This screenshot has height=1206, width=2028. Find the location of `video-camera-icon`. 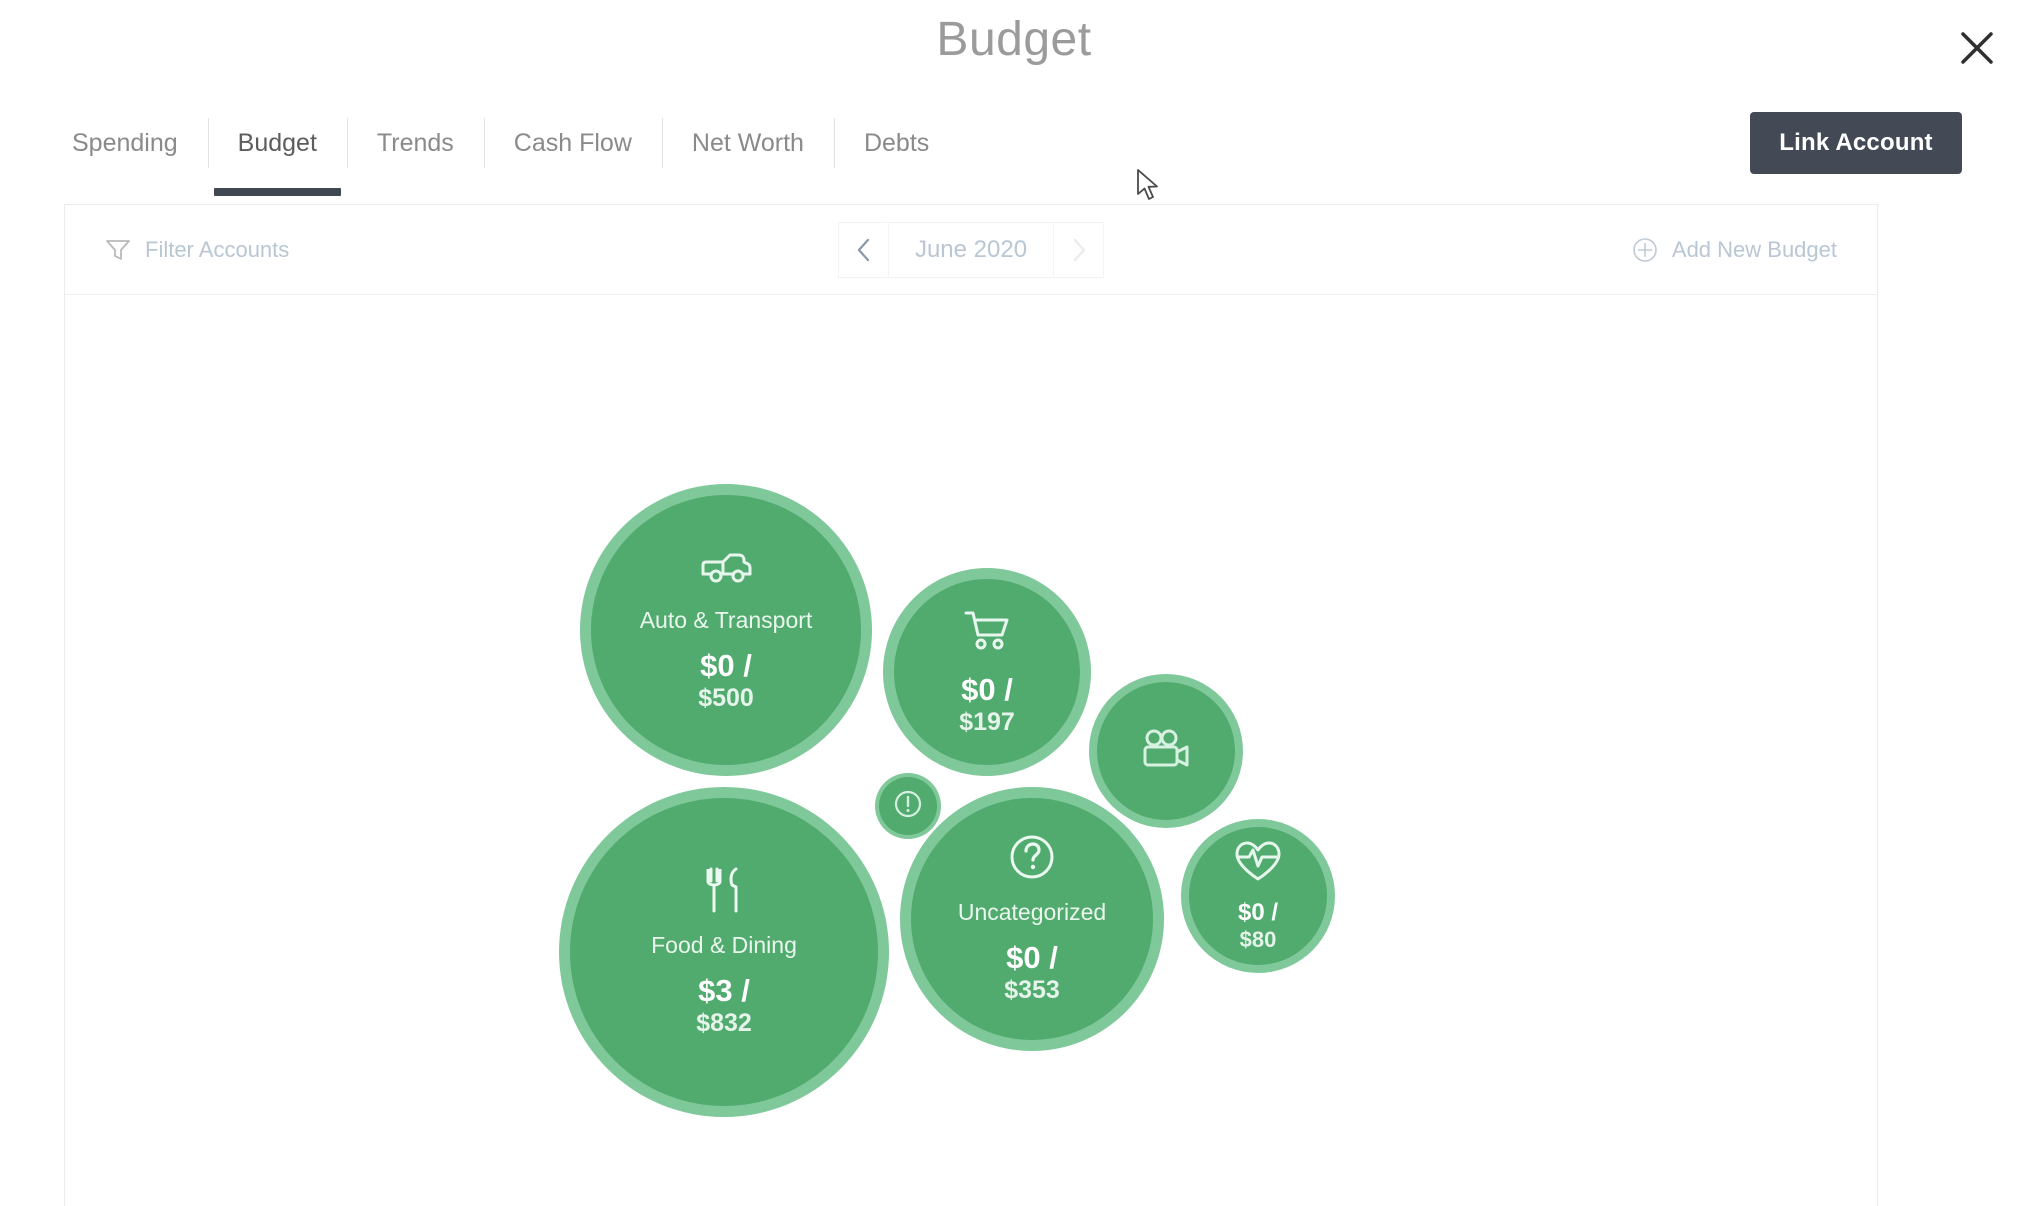

video-camera-icon is located at coordinates (1166, 751).